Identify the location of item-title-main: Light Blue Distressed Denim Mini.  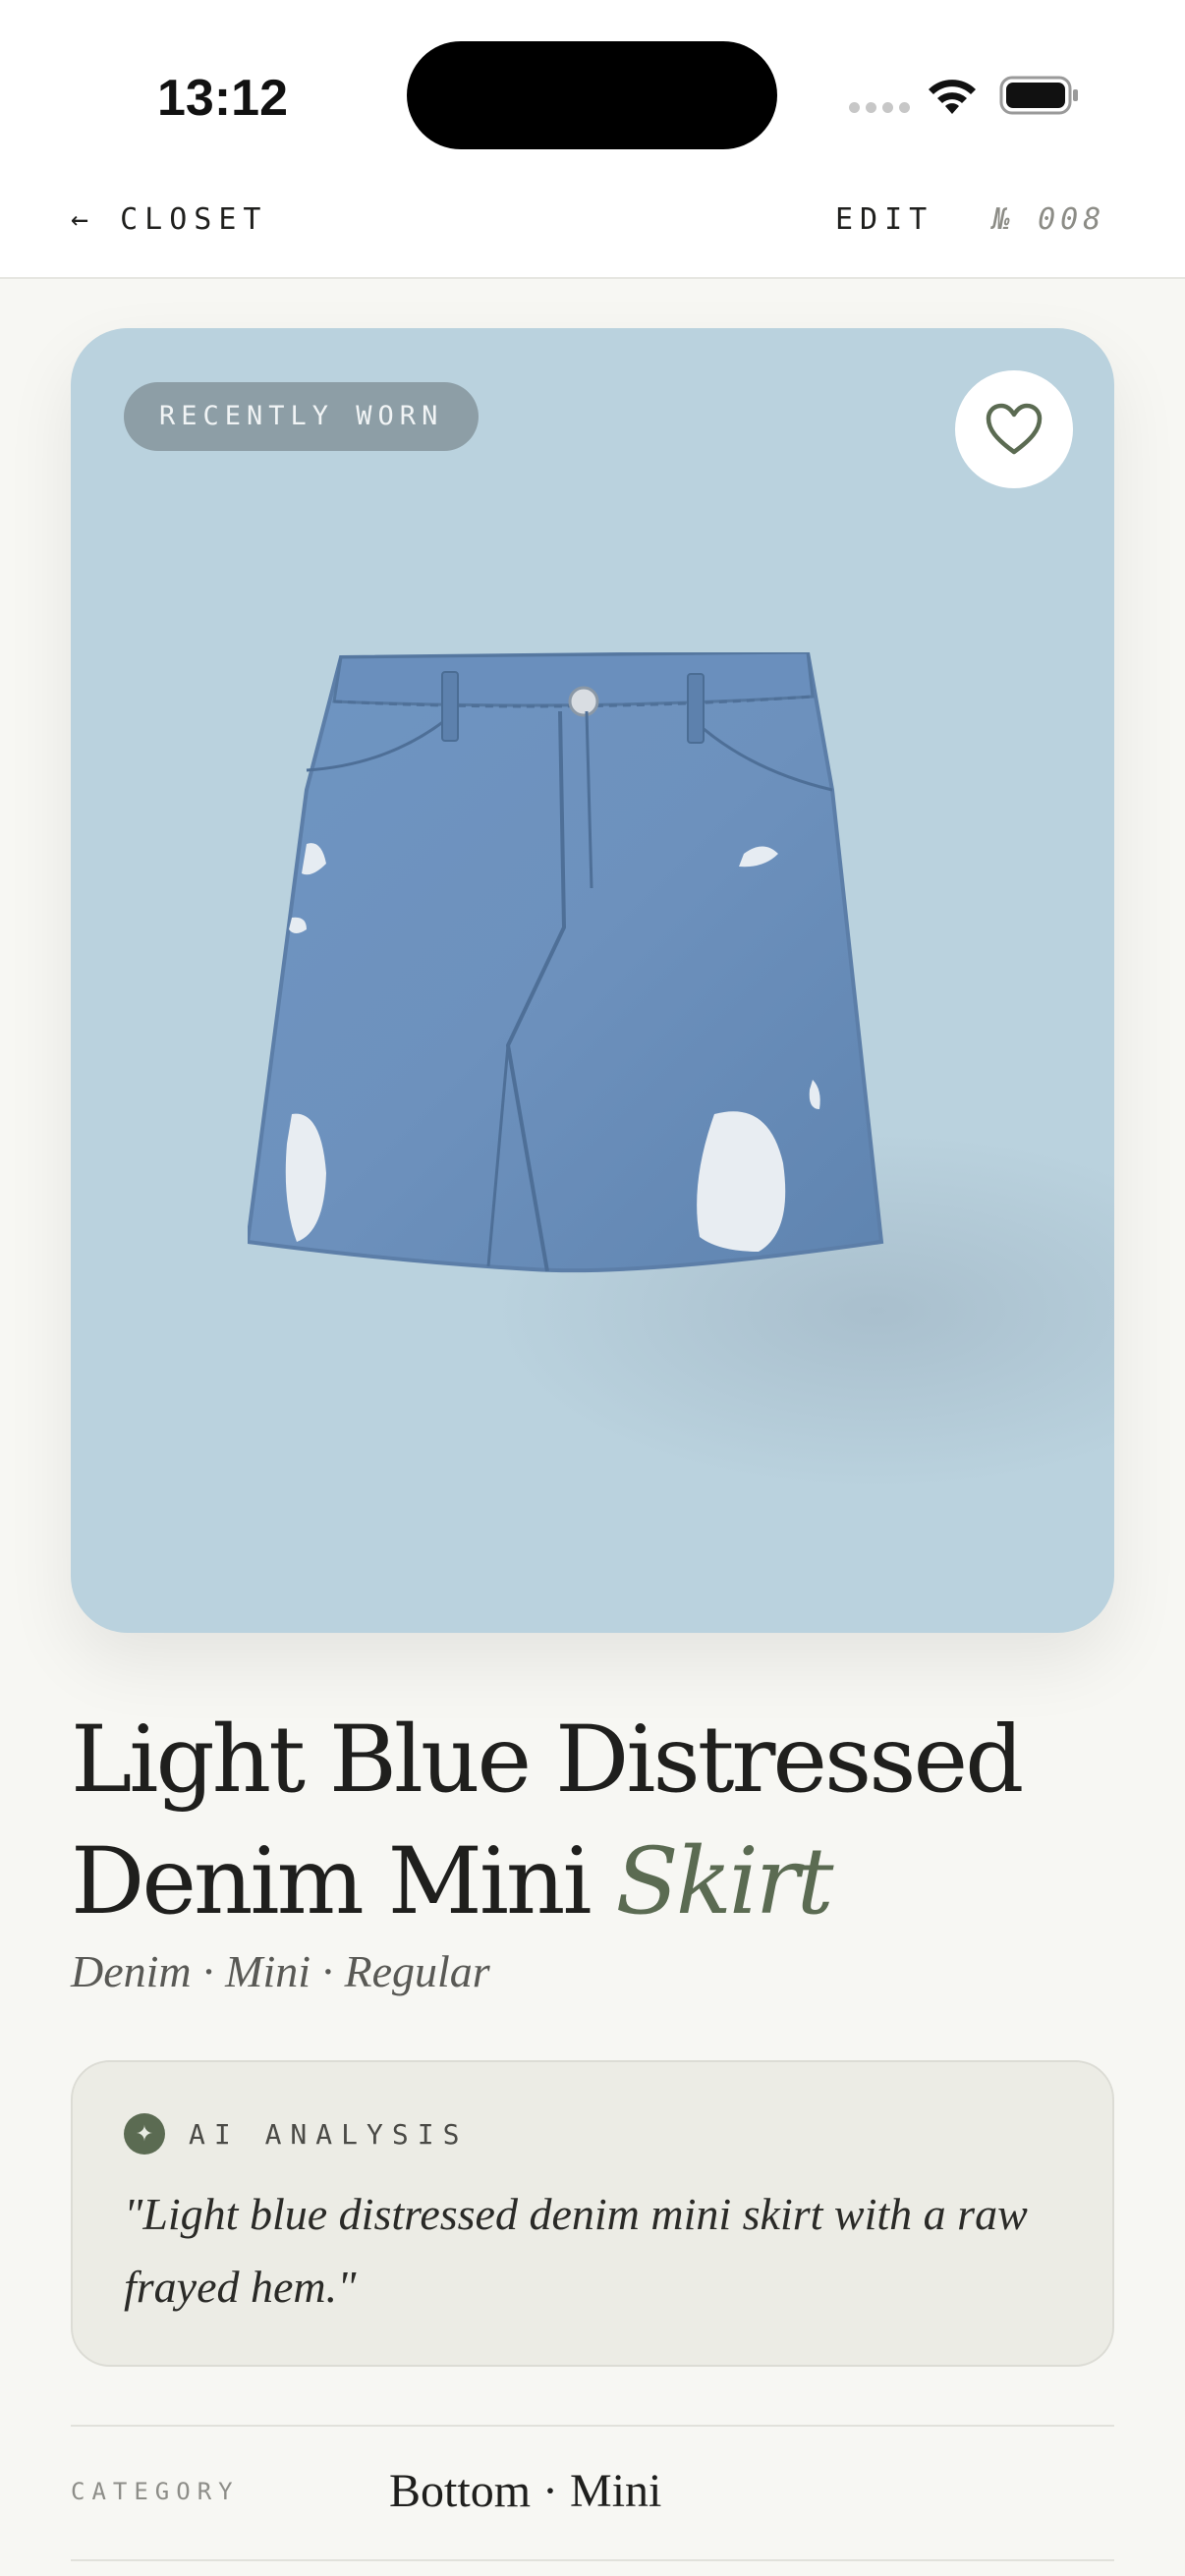
(548, 1821).